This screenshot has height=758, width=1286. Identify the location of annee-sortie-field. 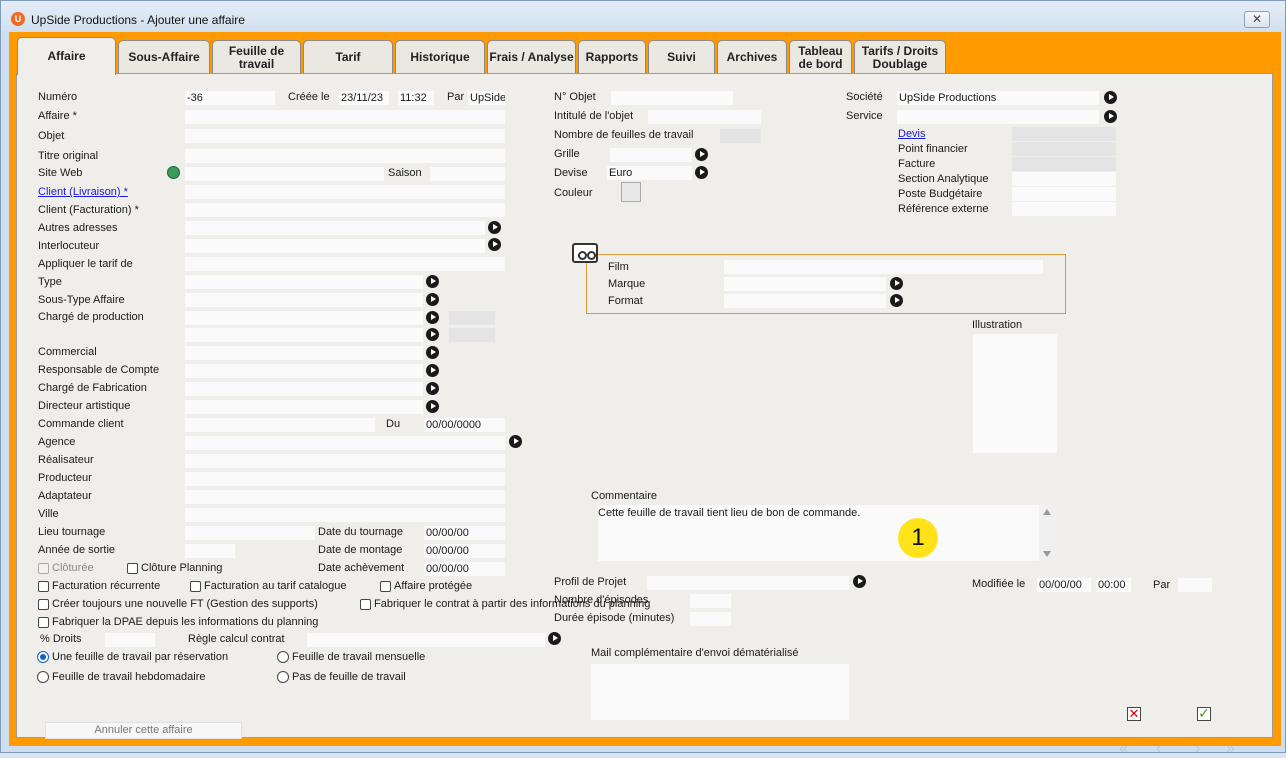
(210, 551).